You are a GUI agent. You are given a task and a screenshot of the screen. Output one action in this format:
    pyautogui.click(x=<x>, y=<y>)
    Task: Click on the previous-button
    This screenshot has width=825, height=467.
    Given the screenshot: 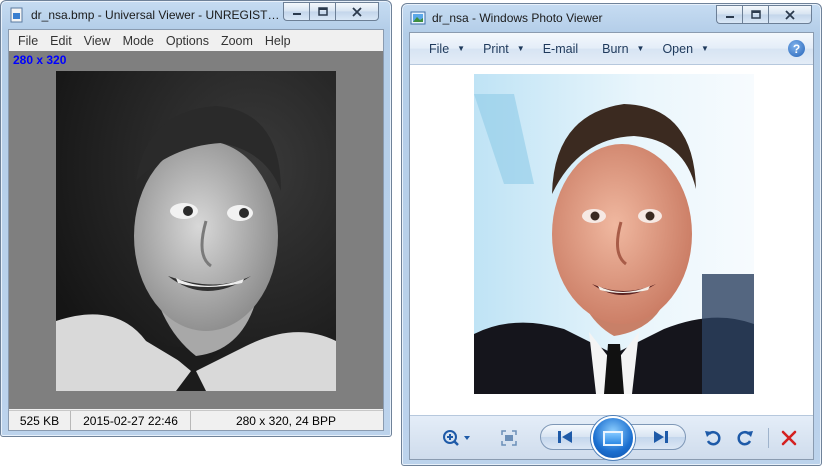 What is the action you would take?
    pyautogui.click(x=565, y=437)
    